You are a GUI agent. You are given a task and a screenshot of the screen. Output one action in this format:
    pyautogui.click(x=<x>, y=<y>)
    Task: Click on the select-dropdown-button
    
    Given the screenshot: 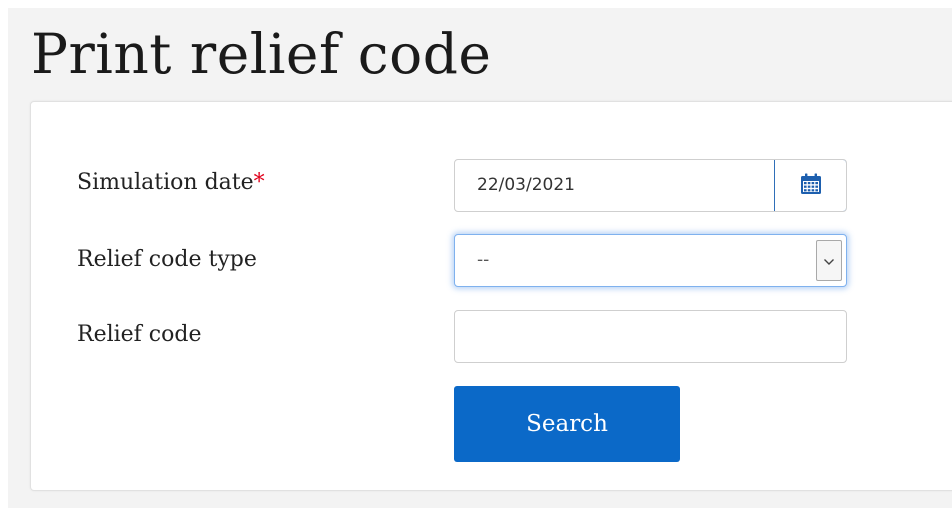 What is the action you would take?
    pyautogui.click(x=829, y=260)
    